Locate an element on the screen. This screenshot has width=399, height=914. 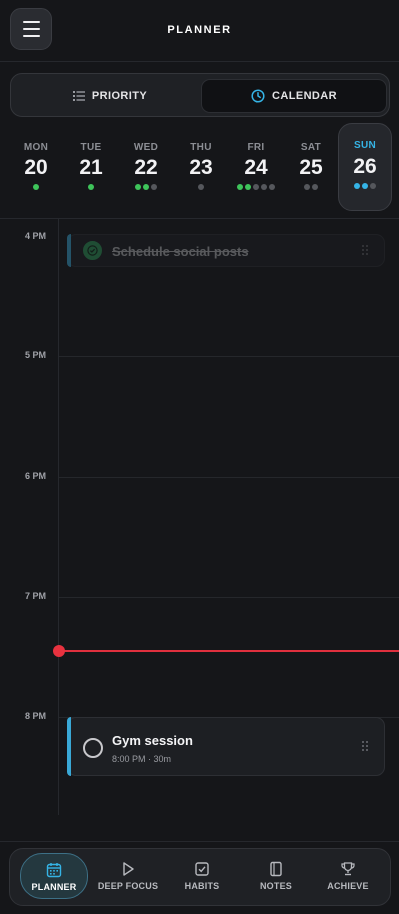
nav-label: DEEP FOCUS is located at coordinates (128, 886).